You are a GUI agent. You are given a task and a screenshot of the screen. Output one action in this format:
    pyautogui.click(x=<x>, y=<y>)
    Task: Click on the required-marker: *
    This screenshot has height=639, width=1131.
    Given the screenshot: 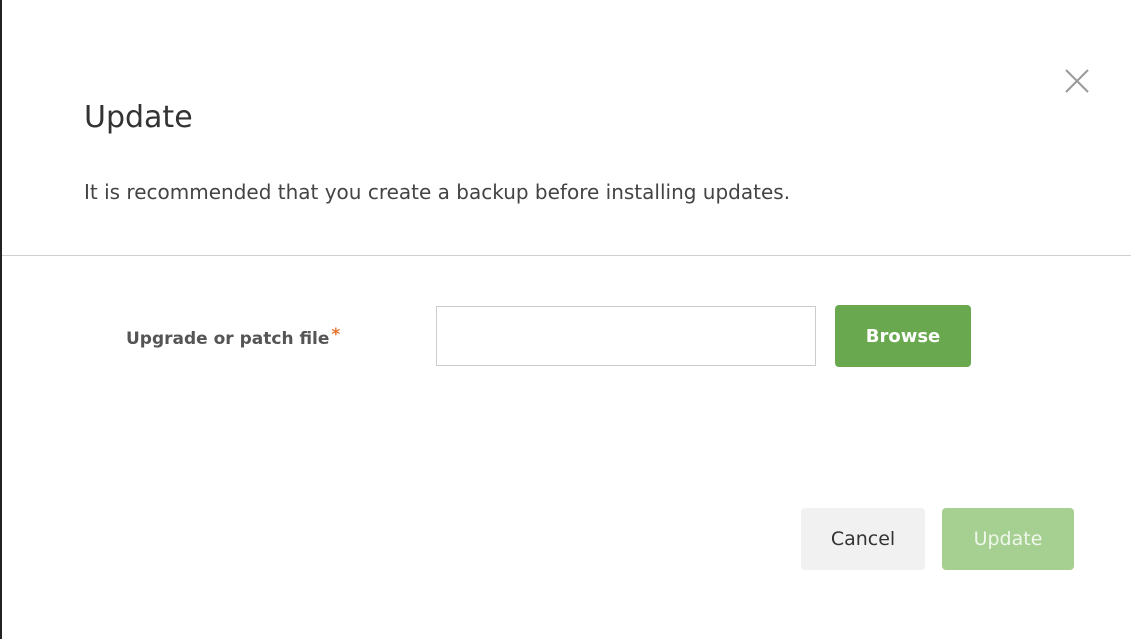 What is the action you would take?
    pyautogui.click(x=336, y=335)
    